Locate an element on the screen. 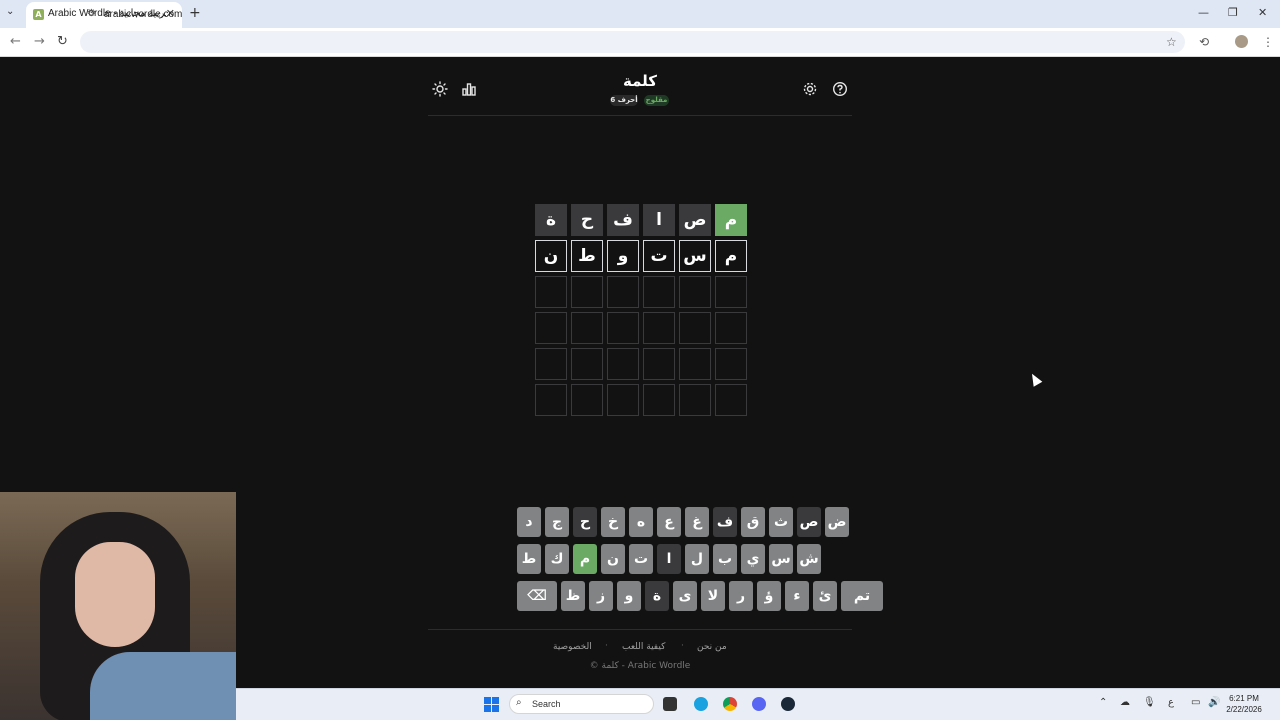 The image size is (1280, 720). enter-key: تم is located at coordinates (862, 596).